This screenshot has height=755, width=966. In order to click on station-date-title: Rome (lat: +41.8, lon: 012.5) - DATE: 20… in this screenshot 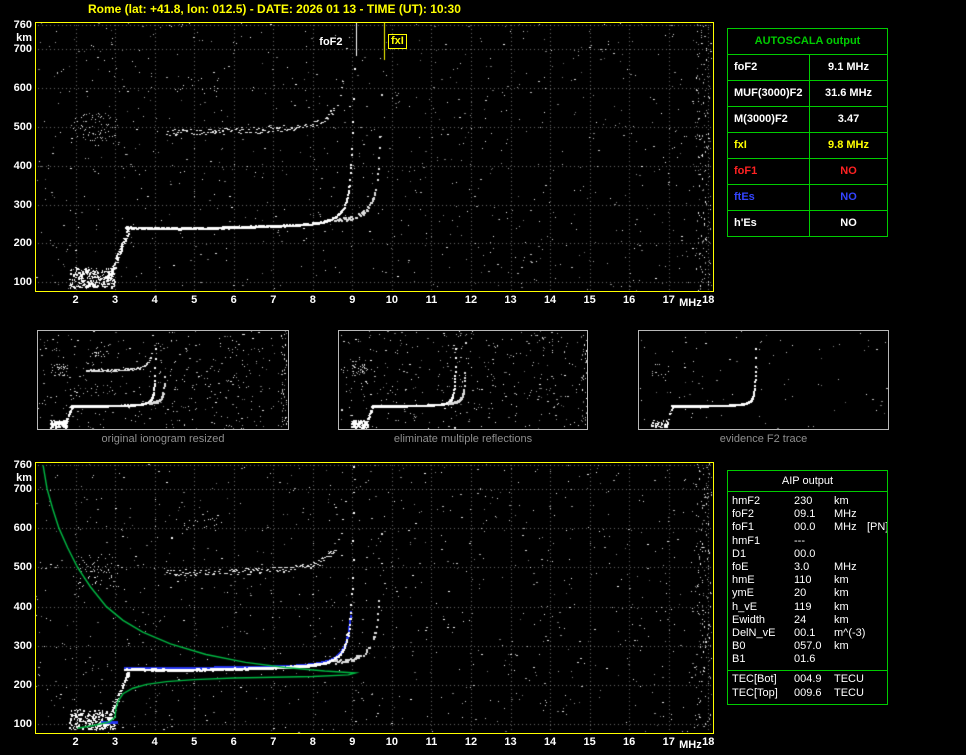, I will do `click(274, 9)`.